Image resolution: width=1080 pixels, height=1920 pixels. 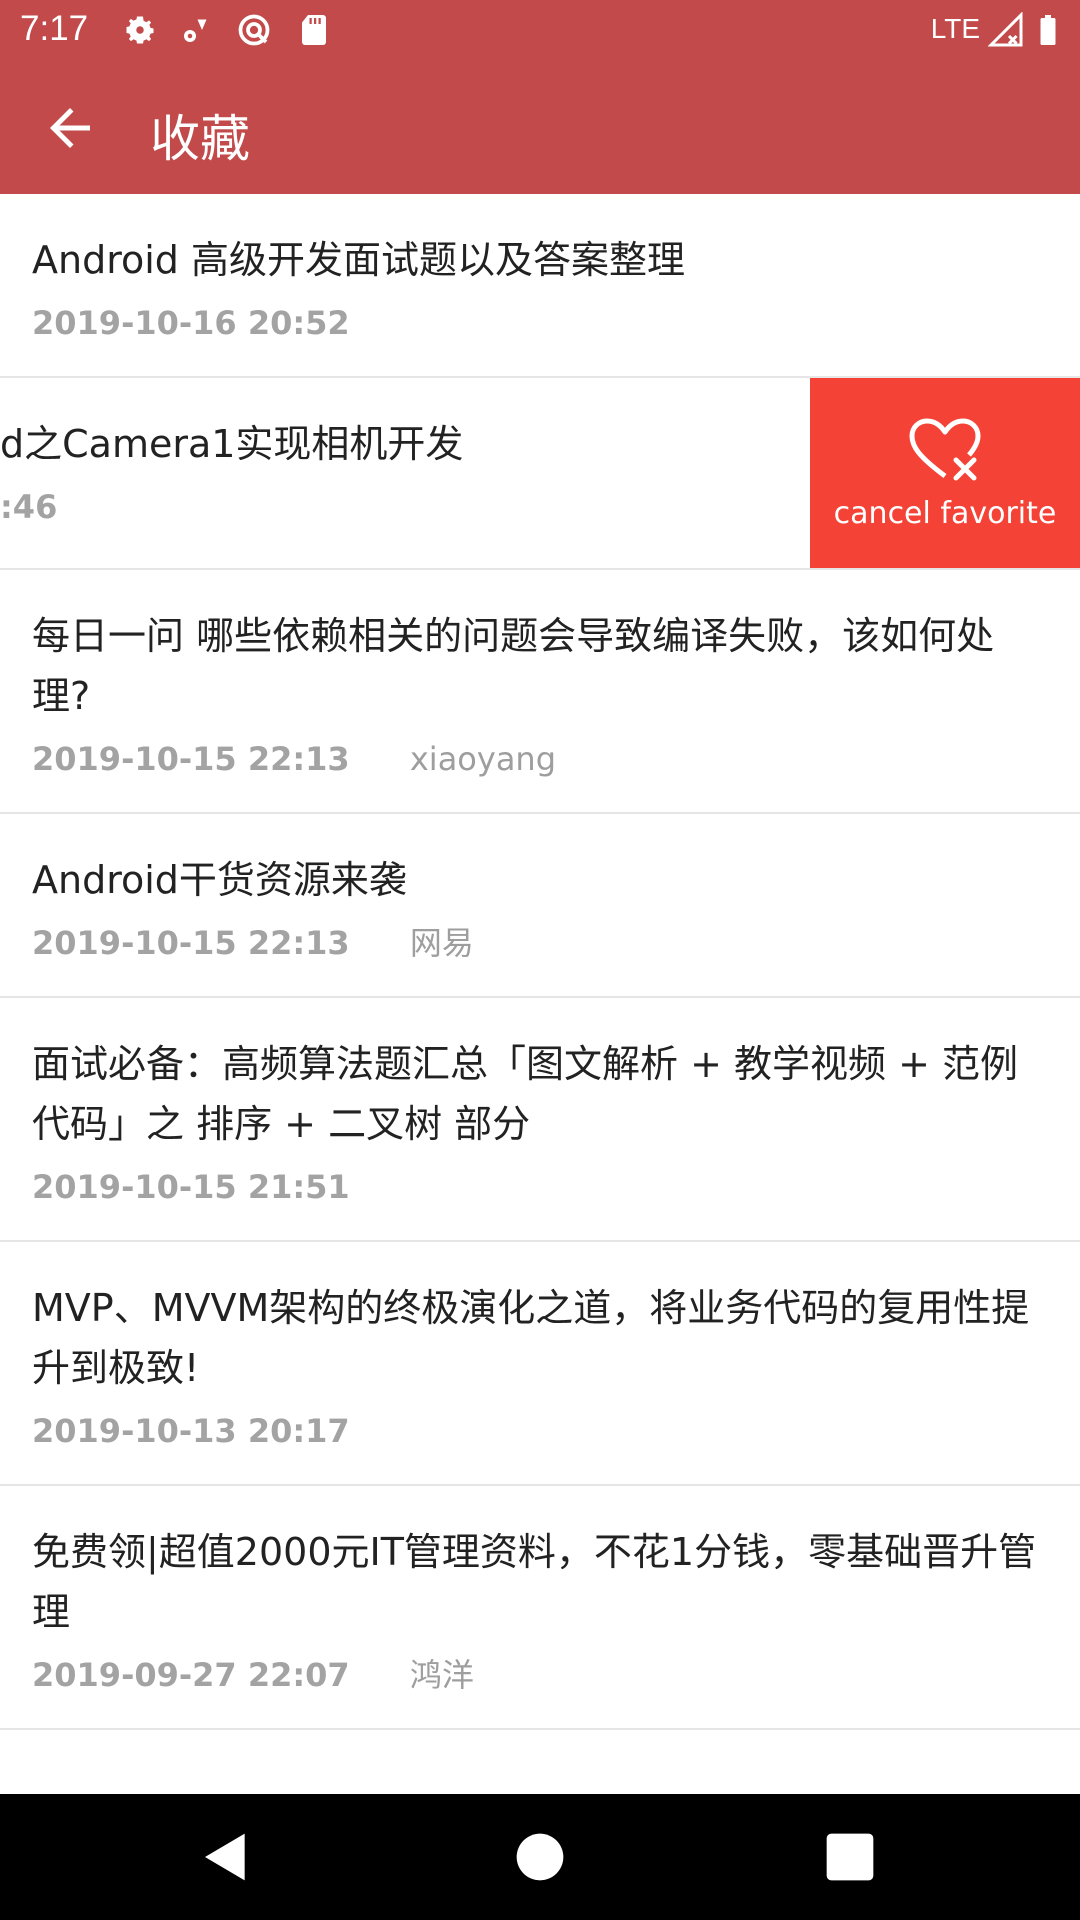 What do you see at coordinates (540, 1187) in the screenshot?
I see `item-meta: 2019-10-15 21:51` at bounding box center [540, 1187].